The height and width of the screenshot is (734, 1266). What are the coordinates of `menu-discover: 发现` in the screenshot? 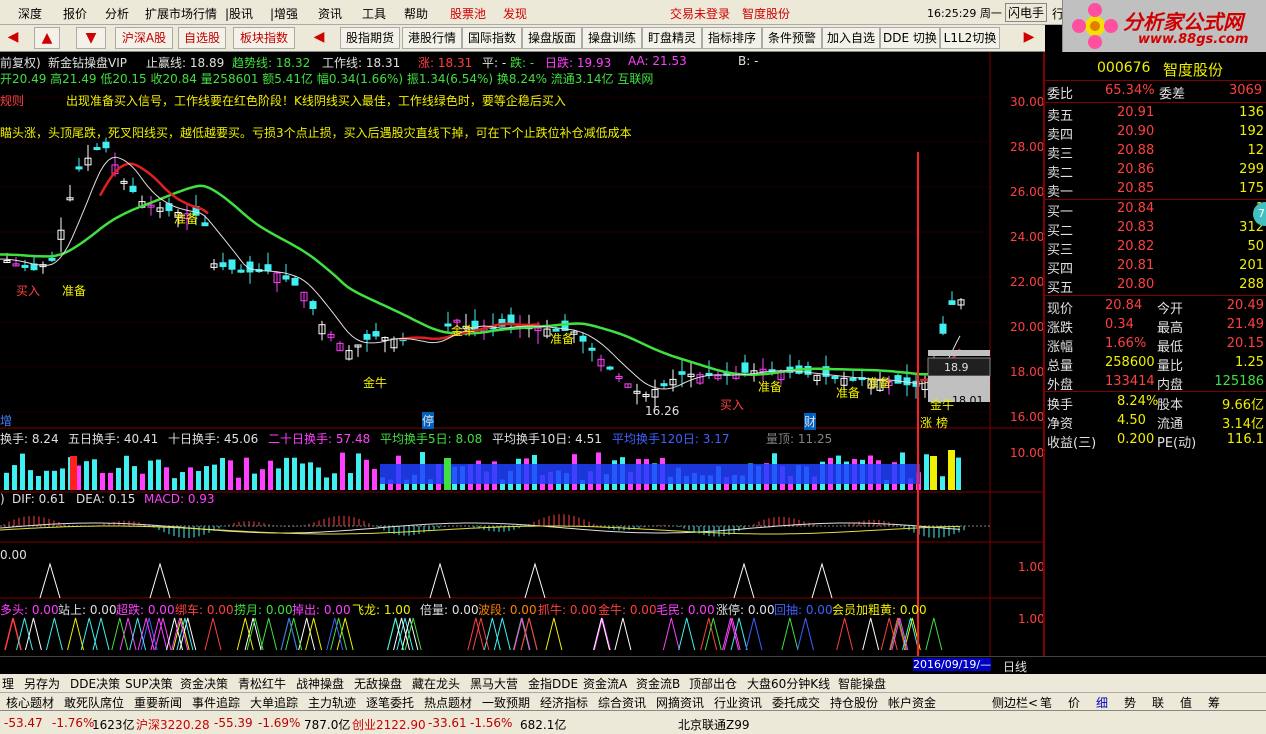 It's located at (515, 13).